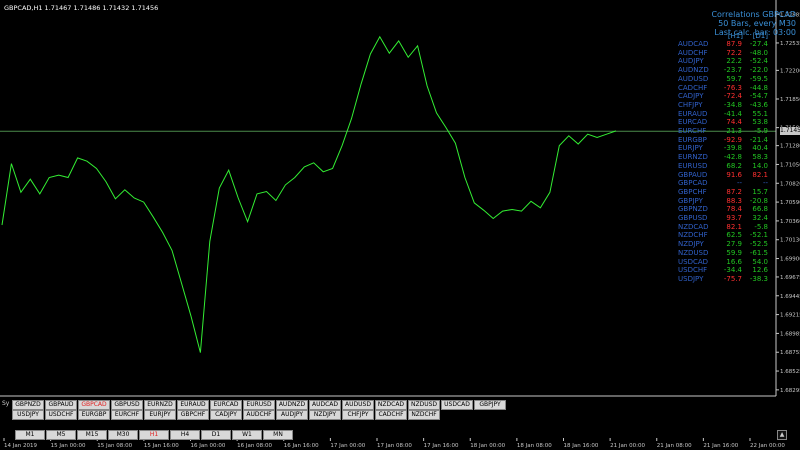 The height and width of the screenshot is (450, 800). What do you see at coordinates (226, 415) in the screenshot?
I see `symbol-button: CADJPY` at bounding box center [226, 415].